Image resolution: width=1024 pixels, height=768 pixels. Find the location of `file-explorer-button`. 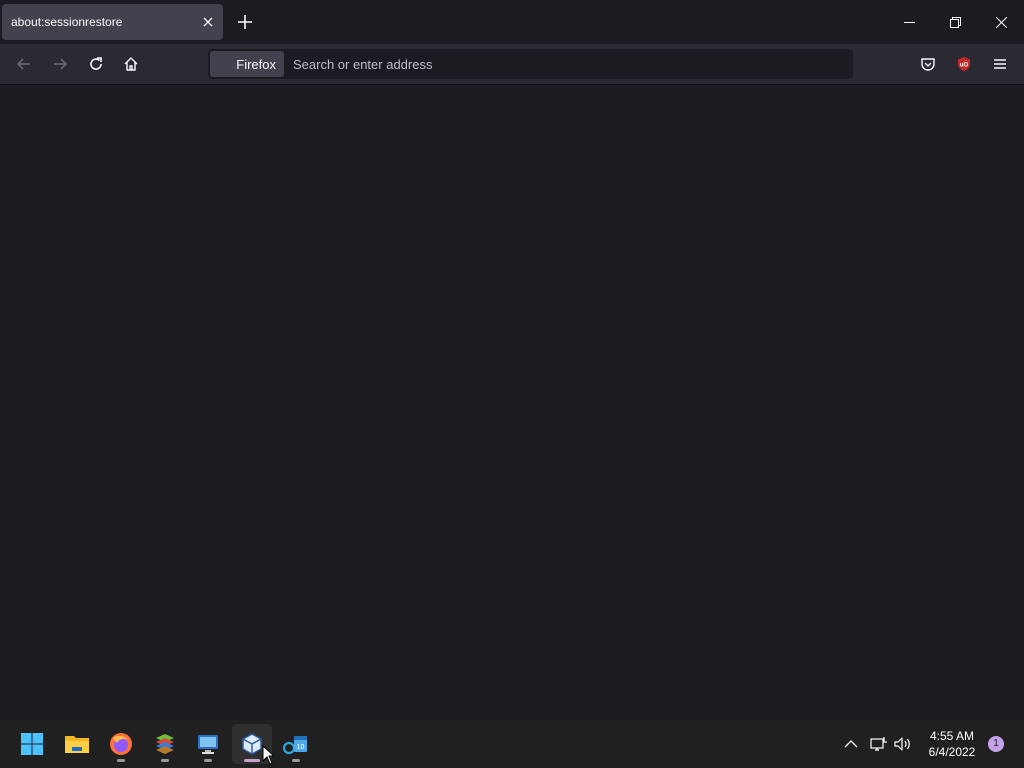

file-explorer-button is located at coordinates (77, 744).